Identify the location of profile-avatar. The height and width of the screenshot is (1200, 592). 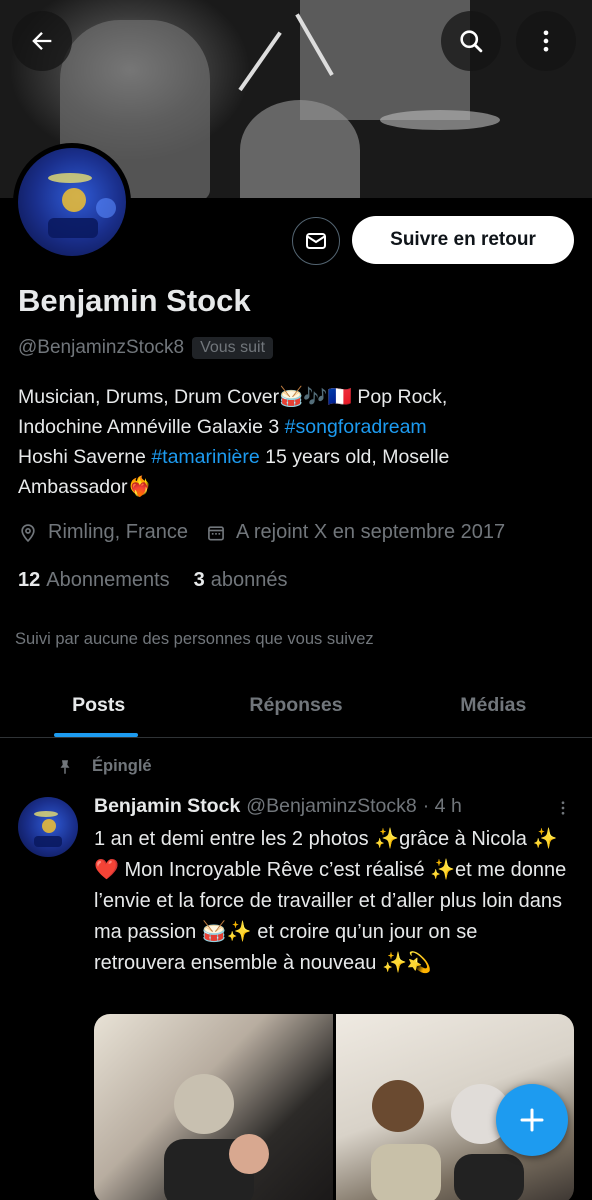
(72, 202).